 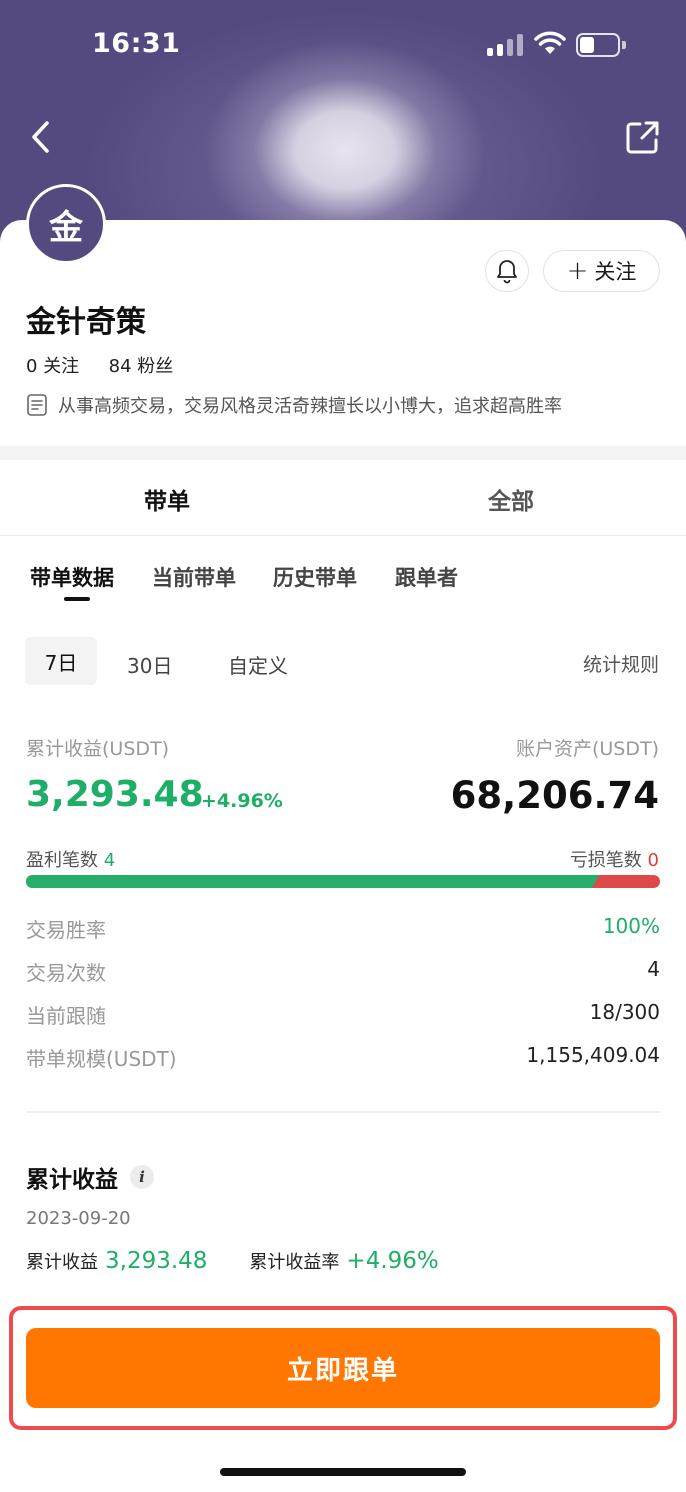 I want to click on cellular-signal-icon, so click(x=505, y=45).